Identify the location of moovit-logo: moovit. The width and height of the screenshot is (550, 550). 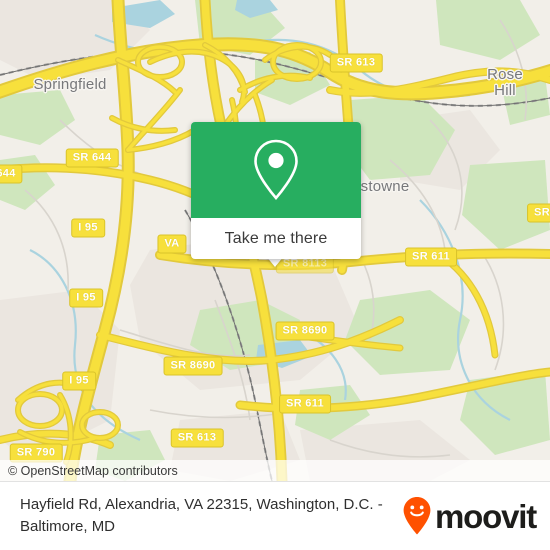
(476, 516).